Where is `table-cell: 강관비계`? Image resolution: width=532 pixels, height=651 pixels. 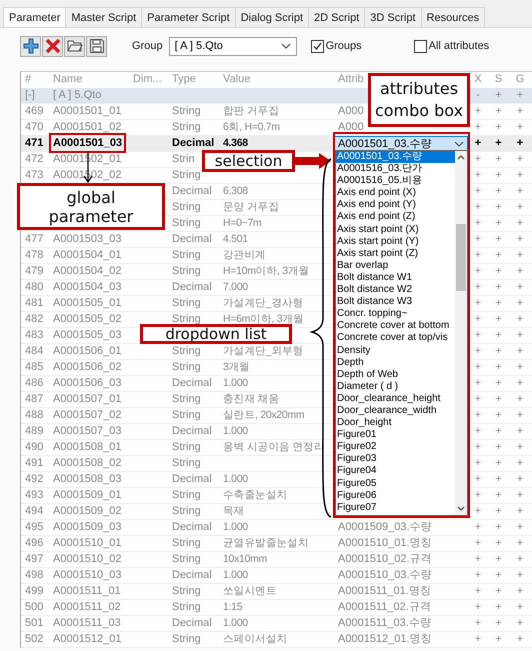
table-cell: 강관비계 is located at coordinates (244, 255).